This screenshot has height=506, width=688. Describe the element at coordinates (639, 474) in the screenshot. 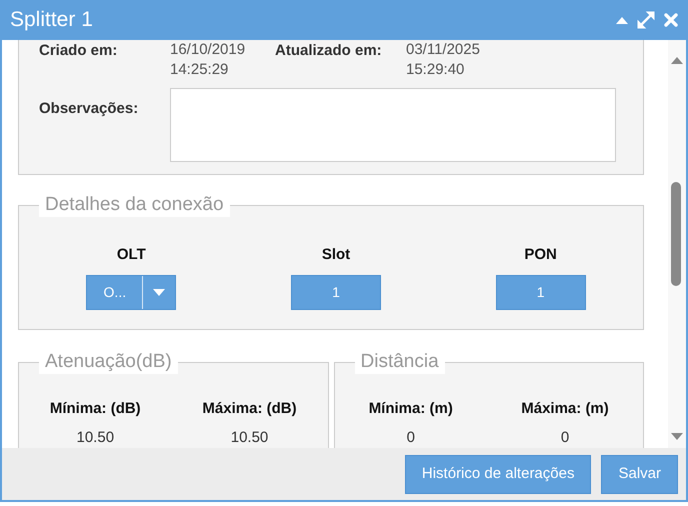

I see `save-button: Salvar` at that location.